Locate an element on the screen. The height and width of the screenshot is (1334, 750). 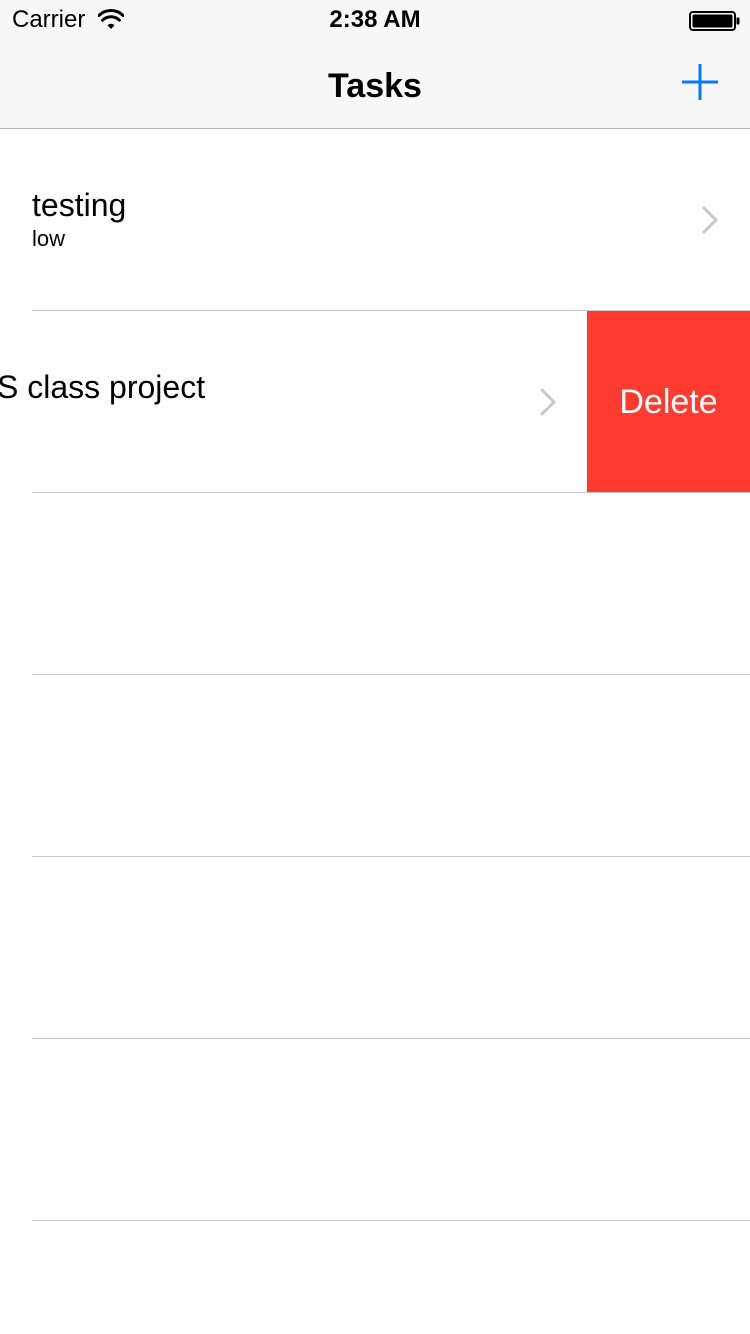
task-title: testing is located at coordinates (79, 205).